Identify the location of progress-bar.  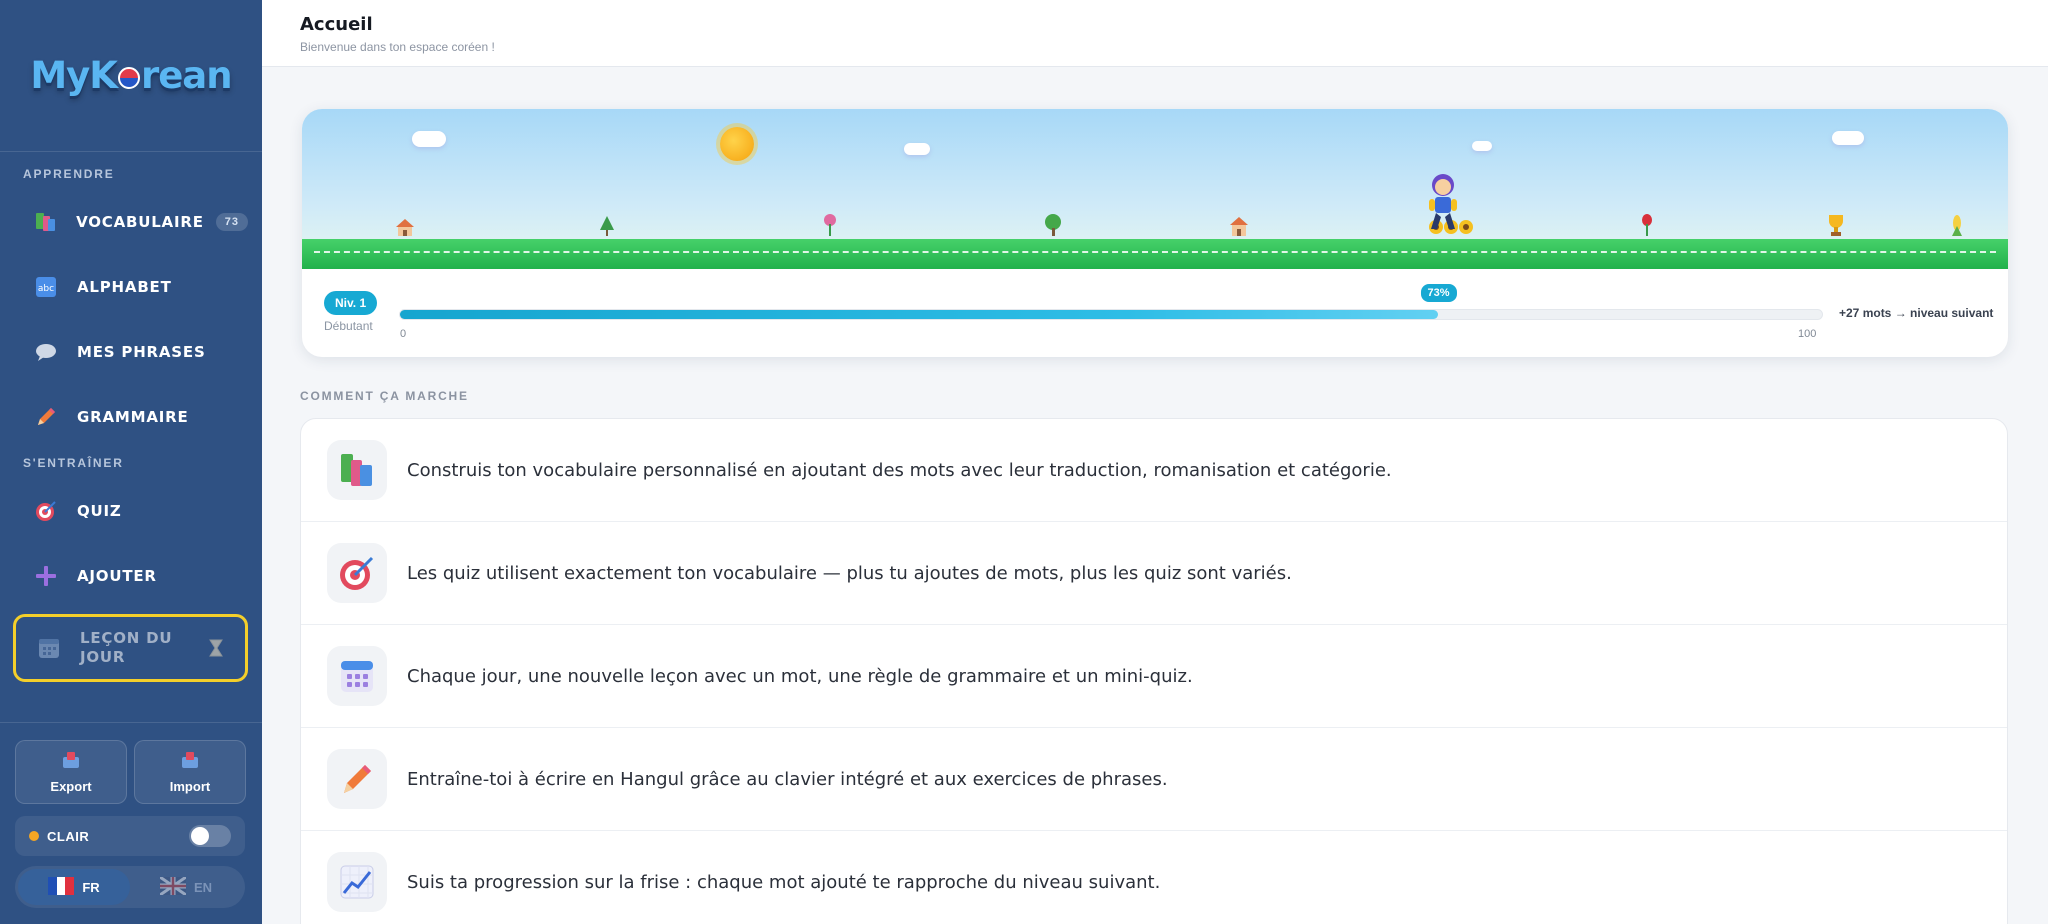
(1111, 314).